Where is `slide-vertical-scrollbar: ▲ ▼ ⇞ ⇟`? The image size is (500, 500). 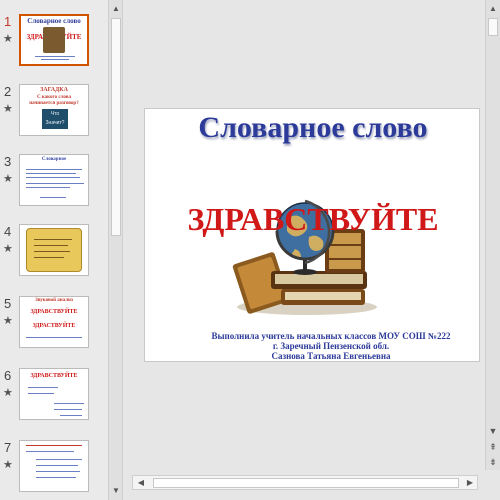
slide-vertical-scrollbar: ▲ ▼ ⇞ ⇟ is located at coordinates (492, 235).